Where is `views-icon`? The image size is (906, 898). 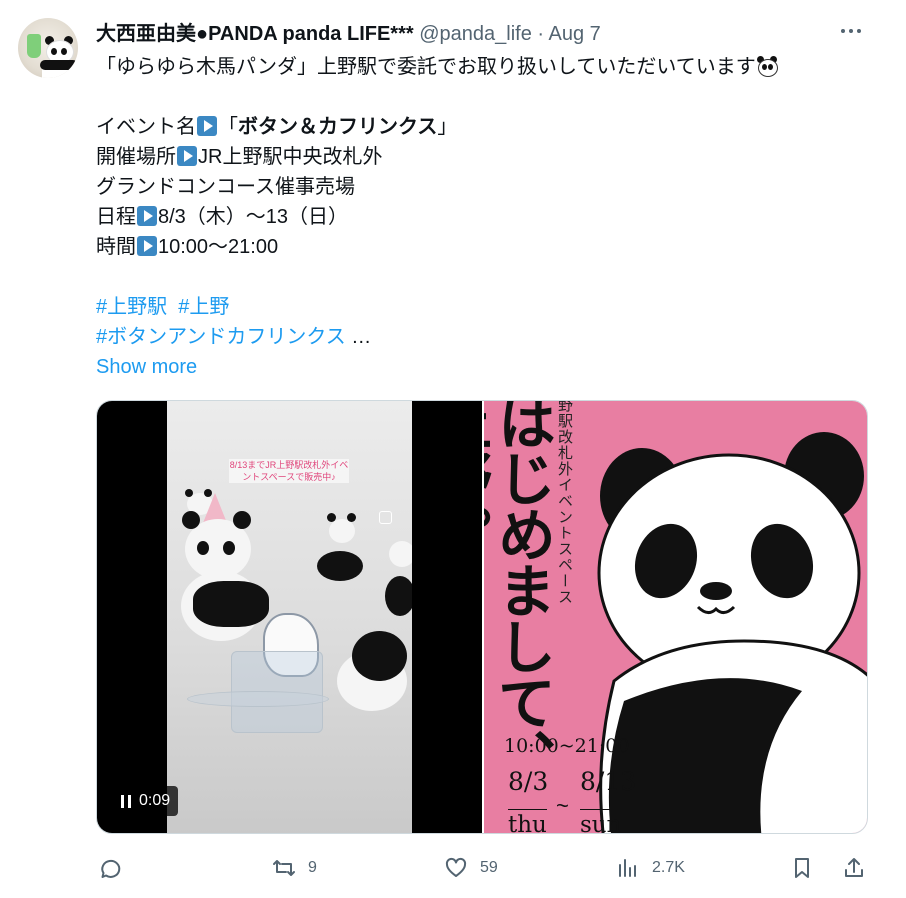 views-icon is located at coordinates (627, 868).